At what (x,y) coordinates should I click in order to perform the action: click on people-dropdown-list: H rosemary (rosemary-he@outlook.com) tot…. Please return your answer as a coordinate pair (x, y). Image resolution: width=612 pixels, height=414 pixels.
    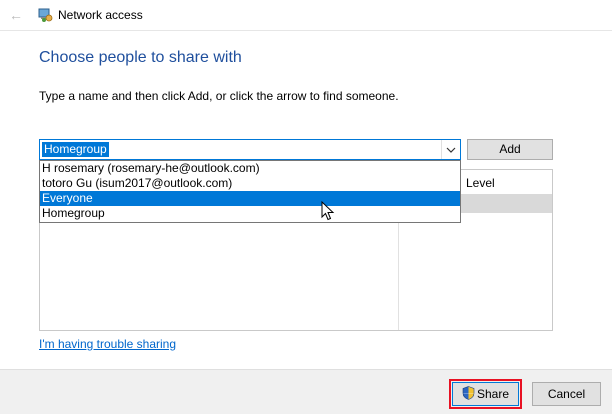
    Looking at the image, I should click on (250, 191).